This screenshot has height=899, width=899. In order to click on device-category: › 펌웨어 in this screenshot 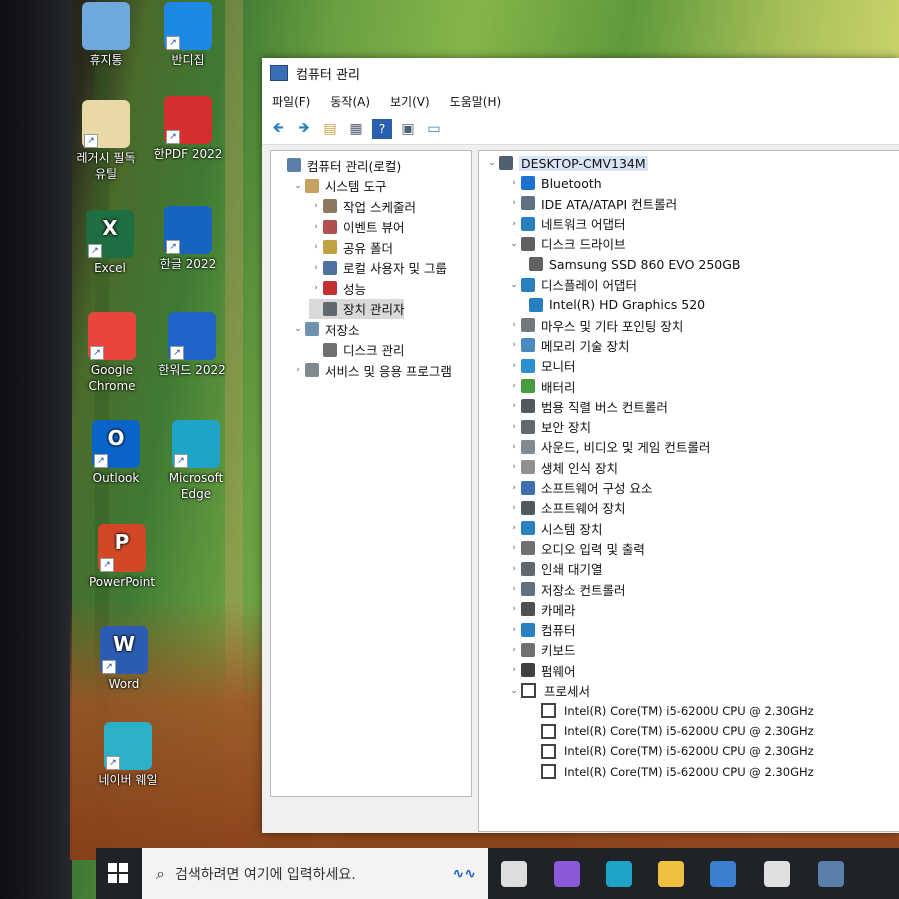, I will do `click(541, 670)`.